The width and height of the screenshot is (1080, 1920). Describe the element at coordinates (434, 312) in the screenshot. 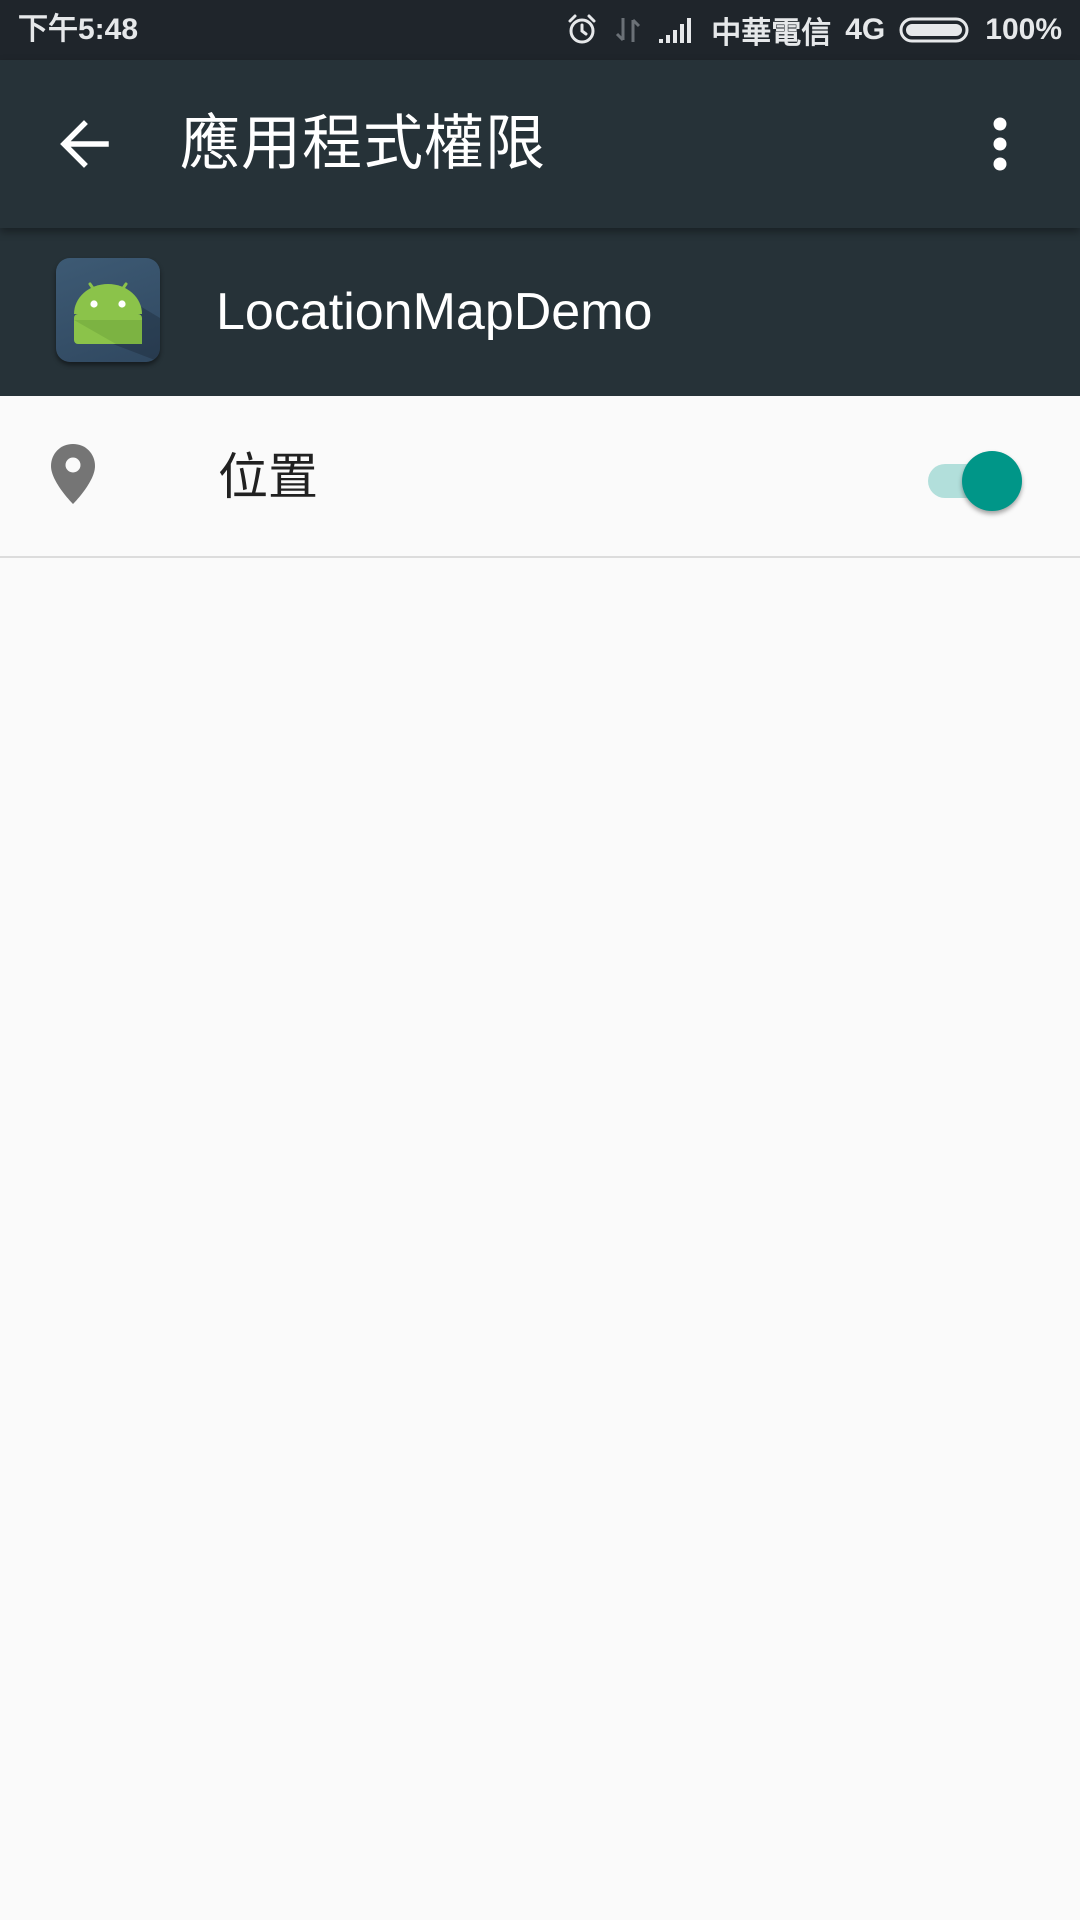

I see `app-name: LocationMapDemo` at that location.